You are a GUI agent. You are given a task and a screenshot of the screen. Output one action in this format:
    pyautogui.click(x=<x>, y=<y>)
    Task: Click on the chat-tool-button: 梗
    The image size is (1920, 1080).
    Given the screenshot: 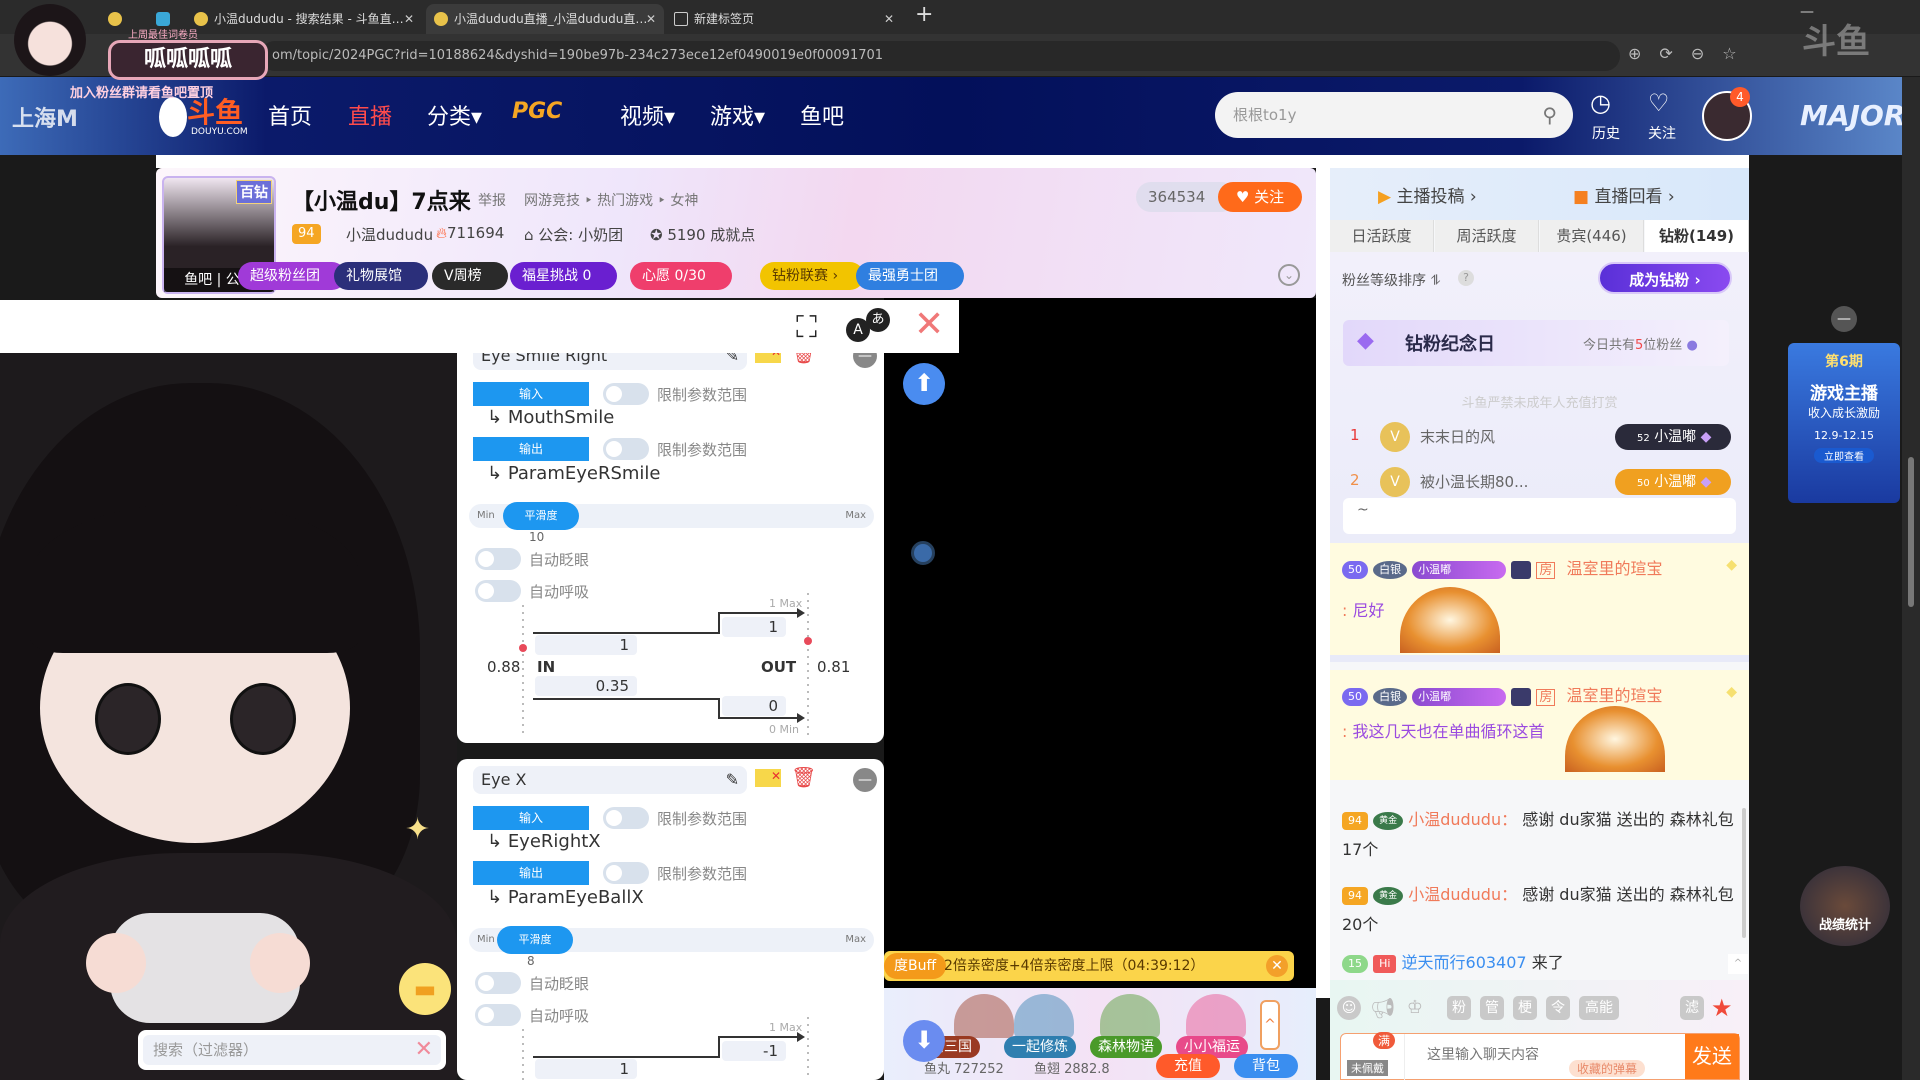 What is the action you would take?
    pyautogui.click(x=1525, y=1008)
    